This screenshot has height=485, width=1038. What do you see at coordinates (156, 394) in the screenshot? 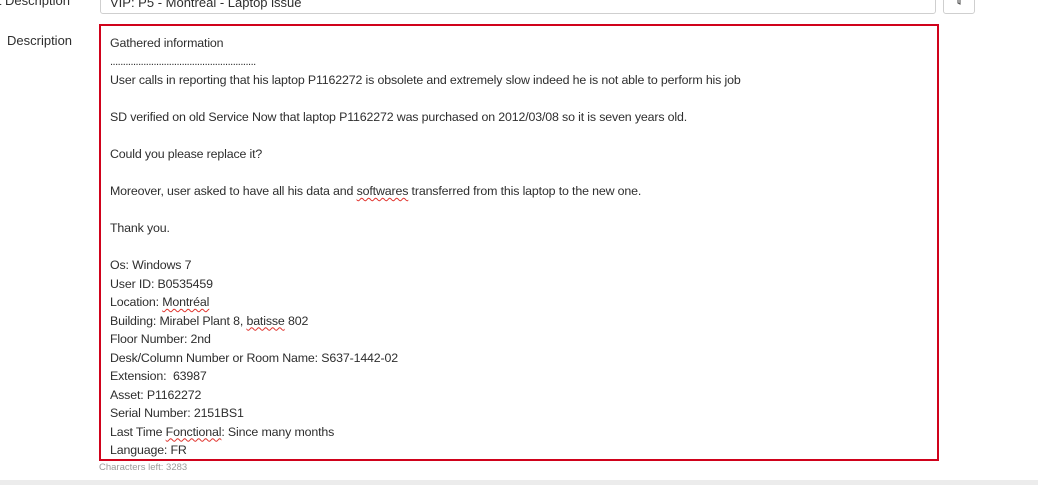
I see `desc-line-asset: Asset: P1162272` at bounding box center [156, 394].